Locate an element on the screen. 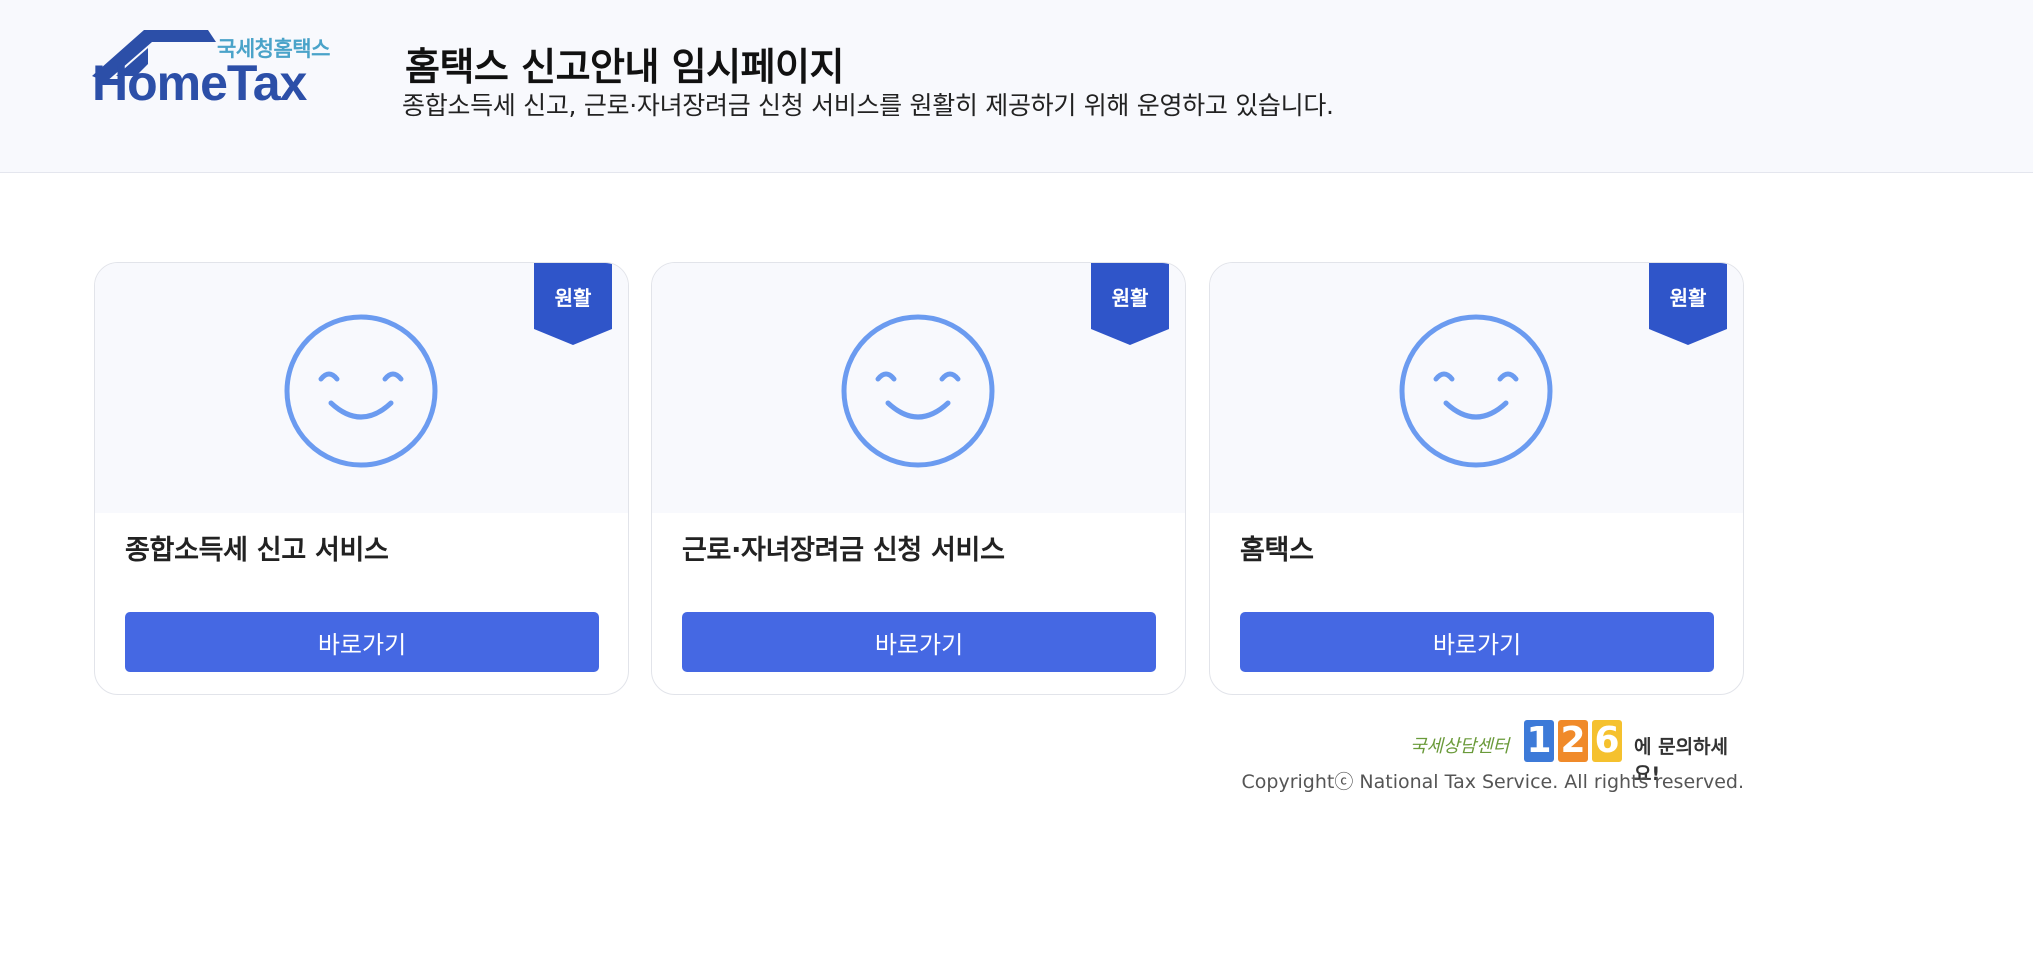 The width and height of the screenshot is (2033, 956). go-button-income-tax: 바로가기 is located at coordinates (362, 642).